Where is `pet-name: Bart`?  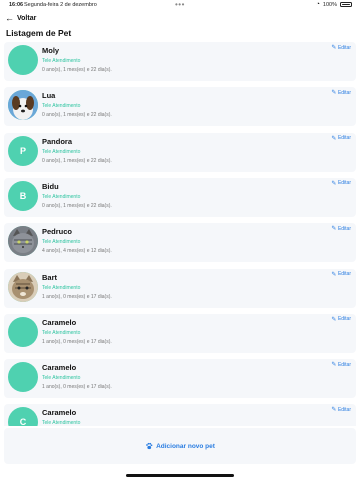 pet-name: Bart is located at coordinates (50, 277).